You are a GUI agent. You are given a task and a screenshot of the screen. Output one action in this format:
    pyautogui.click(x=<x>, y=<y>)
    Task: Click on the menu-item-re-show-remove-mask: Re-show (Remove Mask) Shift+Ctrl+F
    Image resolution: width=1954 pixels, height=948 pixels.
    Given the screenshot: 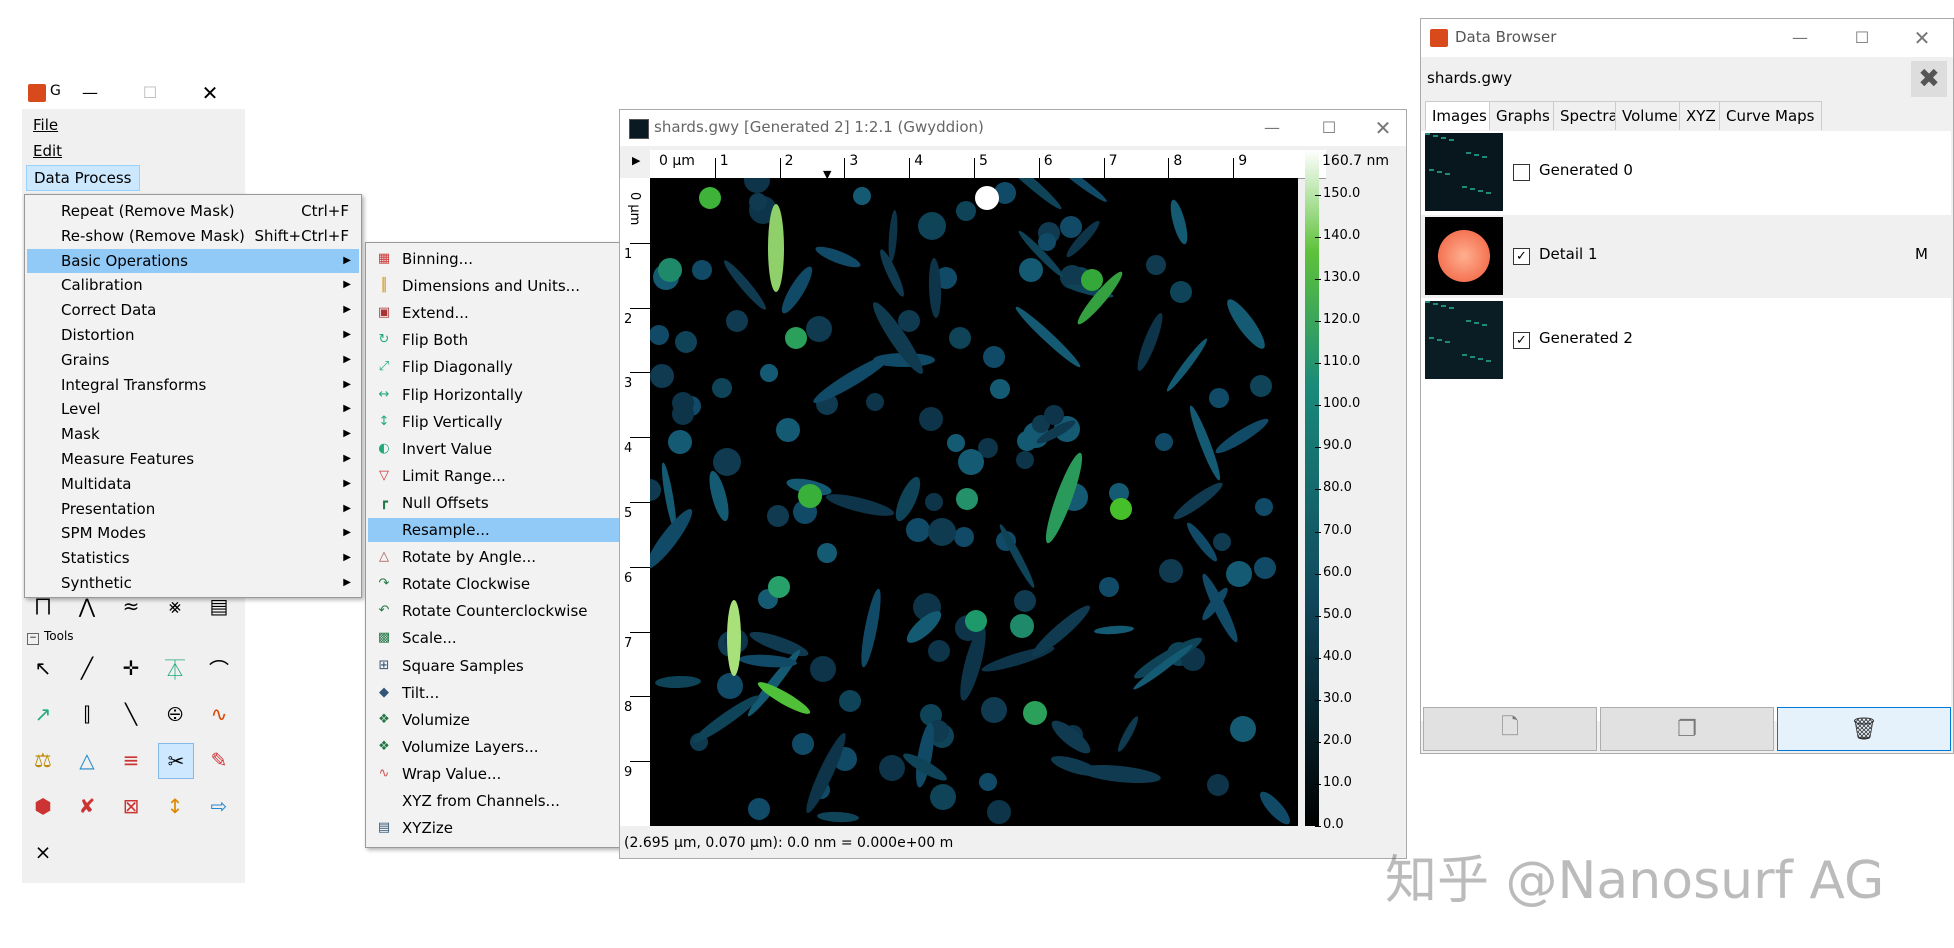 What is the action you would take?
    pyautogui.click(x=193, y=236)
    